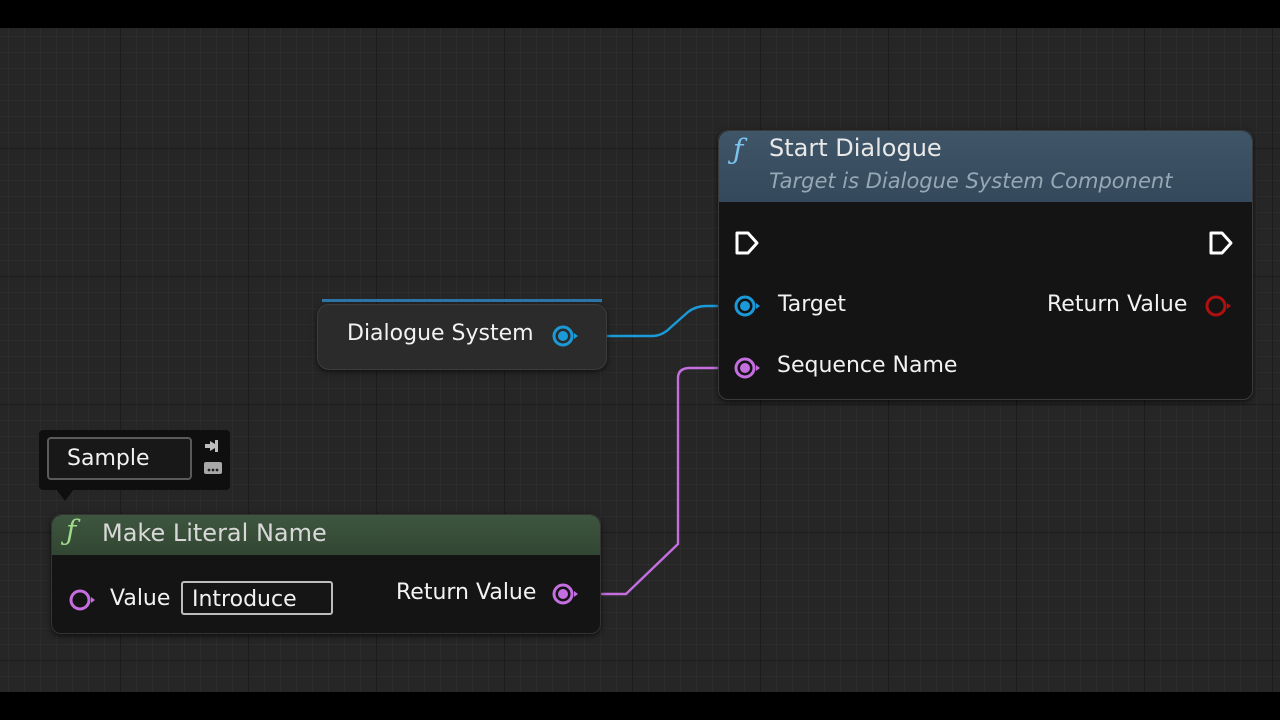  I want to click on value-pin-label: Value, so click(140, 598).